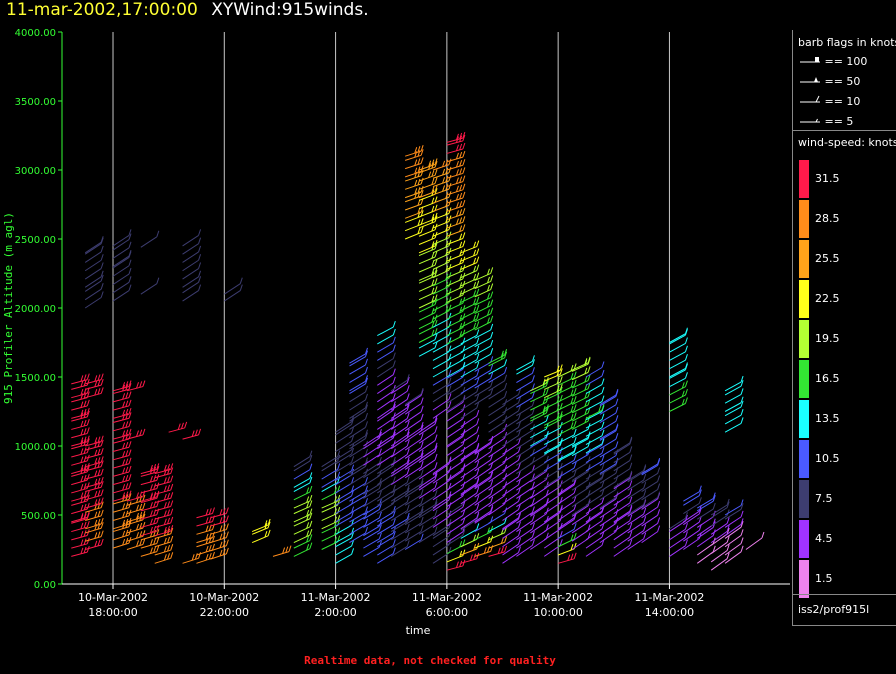  I want to click on y-tick-label: 3000.00, so click(35, 171).